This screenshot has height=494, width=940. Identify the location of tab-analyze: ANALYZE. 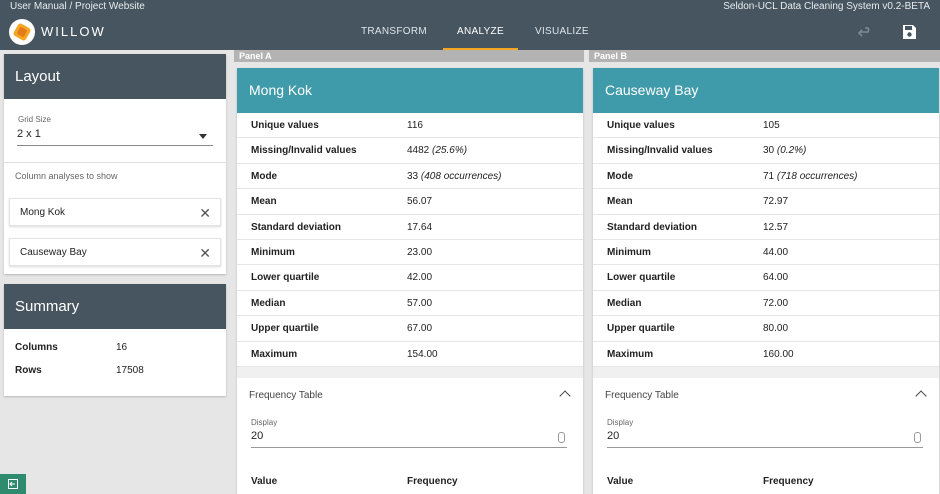
(480, 32).